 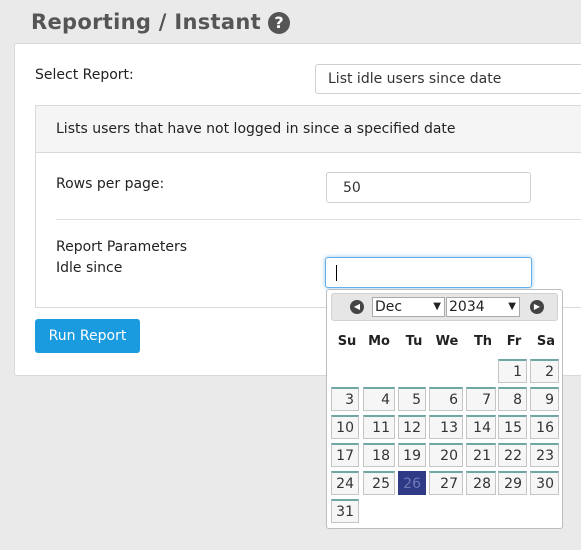 I want to click on weekday-label: Mo, so click(x=379, y=341).